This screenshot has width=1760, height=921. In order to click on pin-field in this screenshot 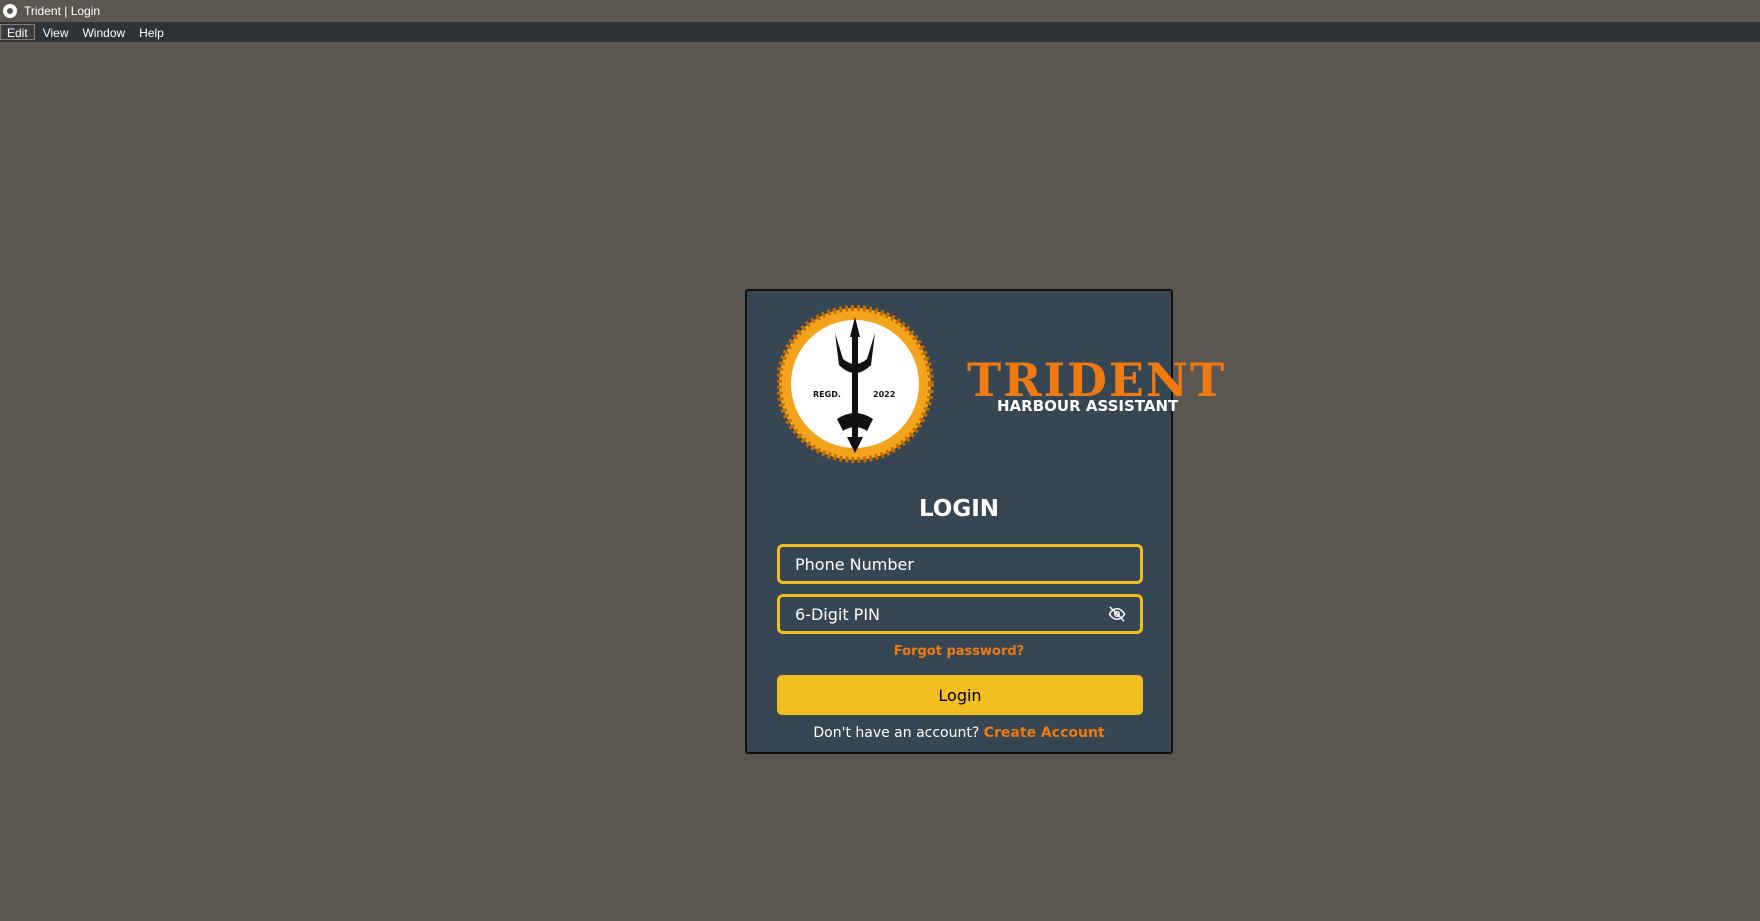, I will do `click(960, 614)`.